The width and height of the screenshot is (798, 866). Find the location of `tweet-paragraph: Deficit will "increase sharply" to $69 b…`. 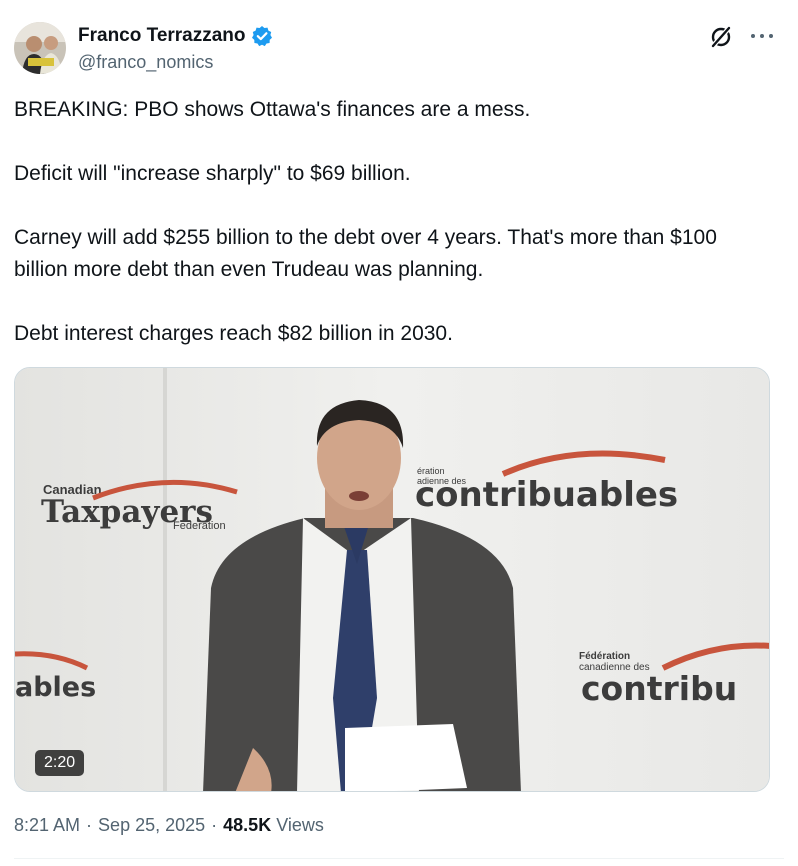

tweet-paragraph: Deficit will "increase sharply" to $69 b… is located at coordinates (212, 173).